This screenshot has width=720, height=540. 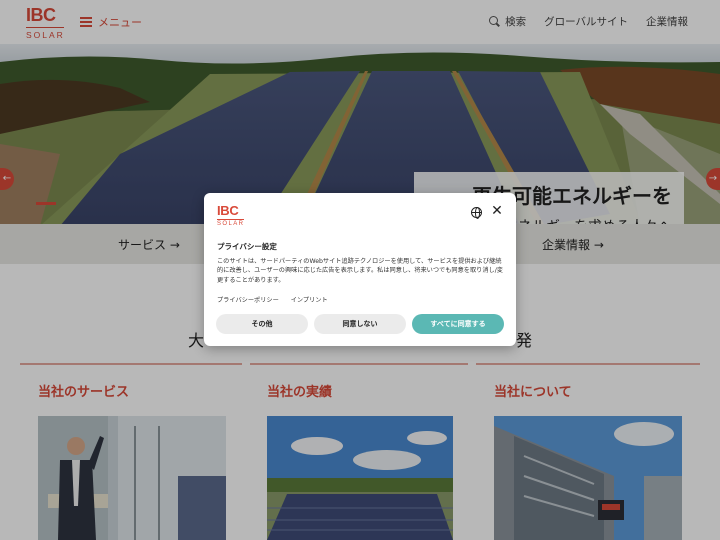 I want to click on privacy-policy-link: プライバシーポリシー, so click(x=248, y=300).